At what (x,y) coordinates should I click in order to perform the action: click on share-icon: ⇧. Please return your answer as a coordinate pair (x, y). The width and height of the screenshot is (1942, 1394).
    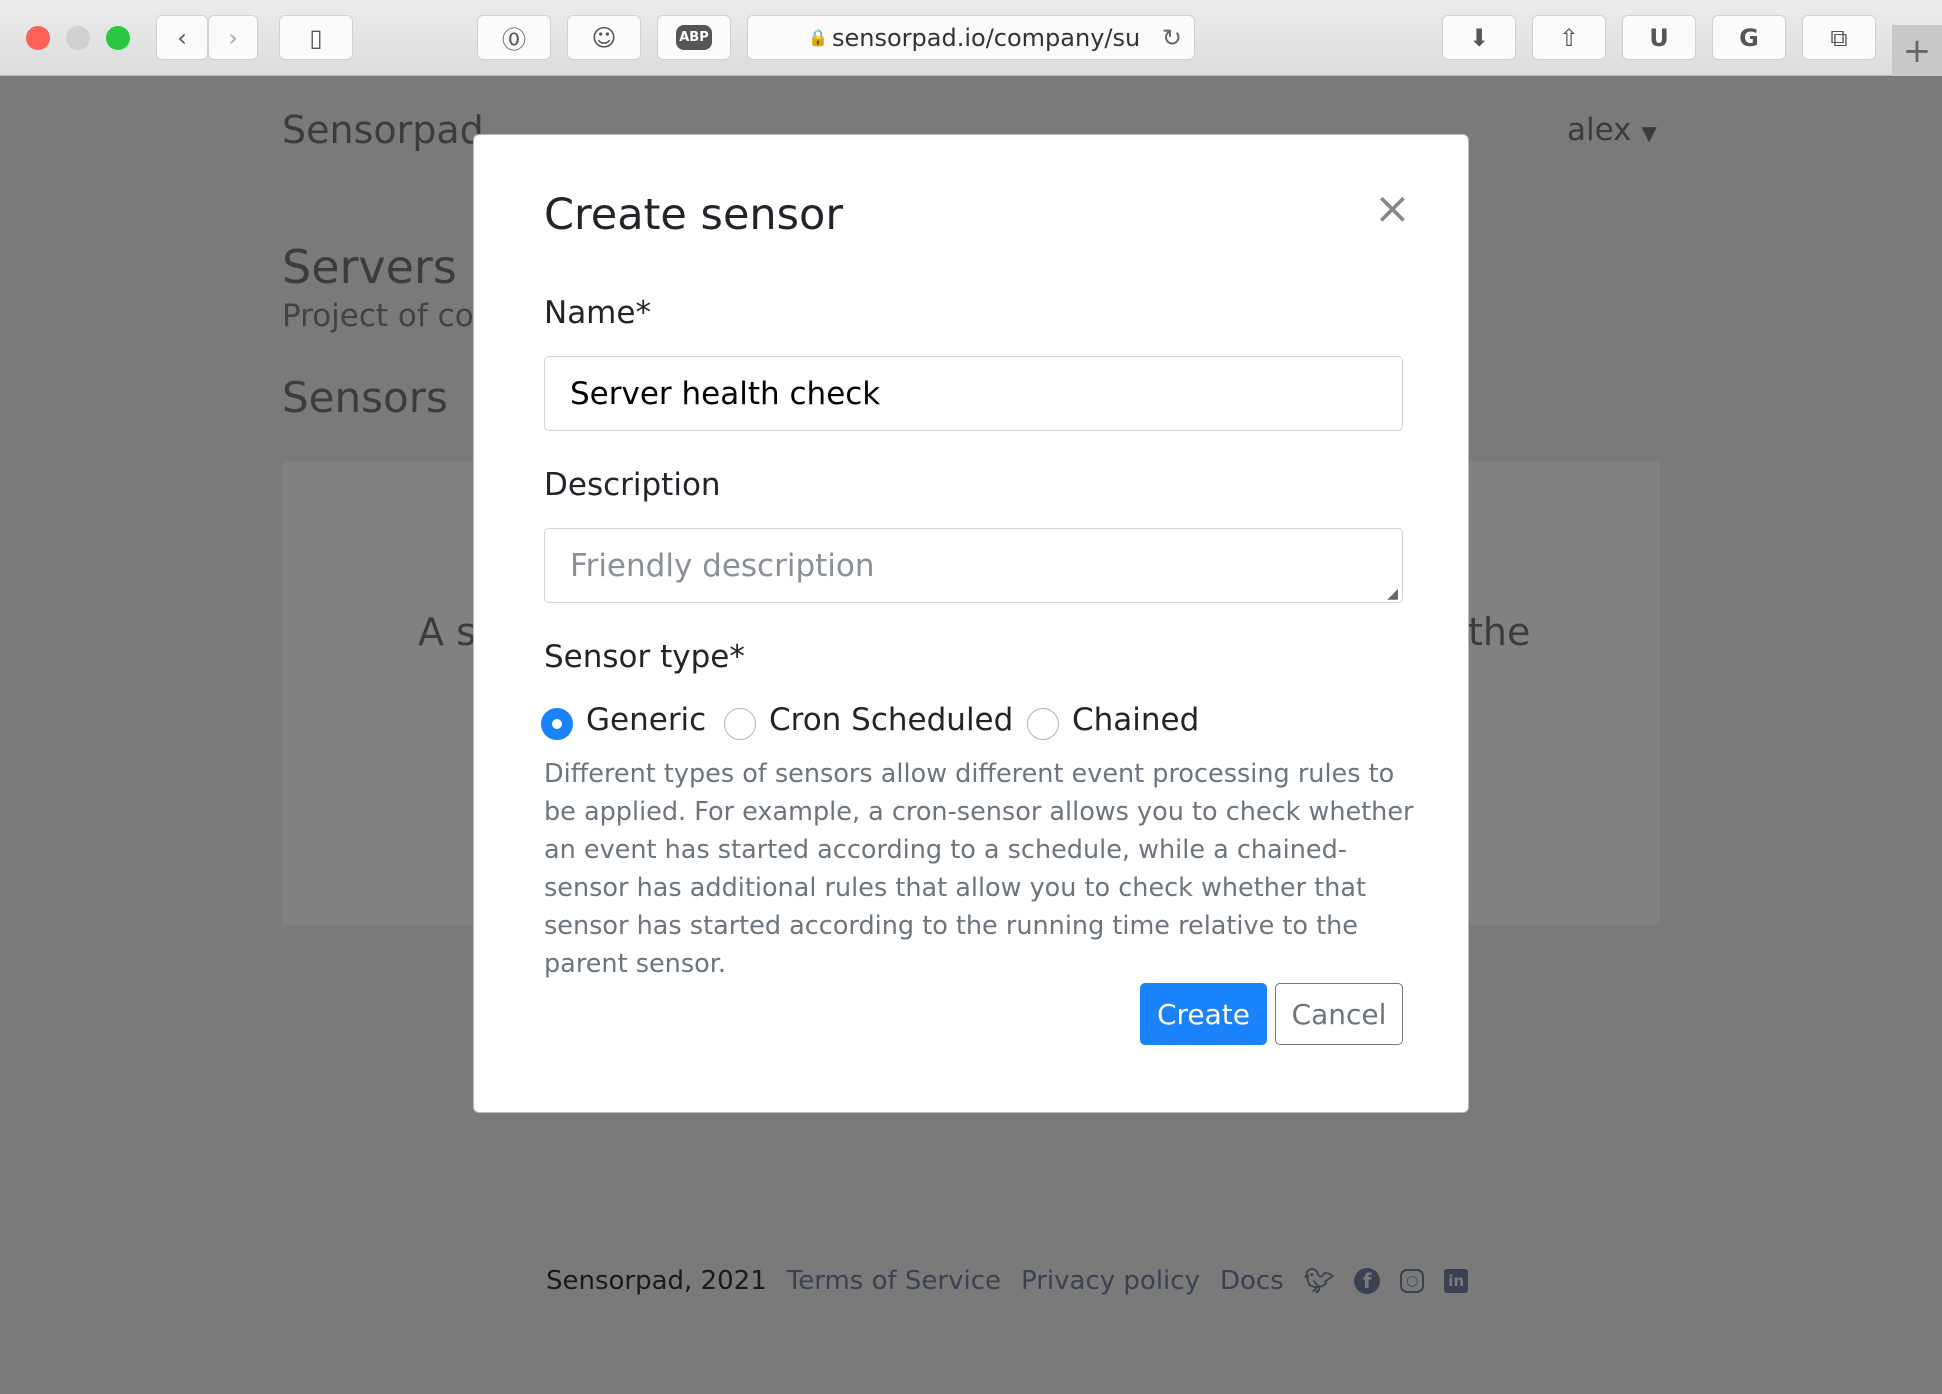
    Looking at the image, I should click on (1569, 37).